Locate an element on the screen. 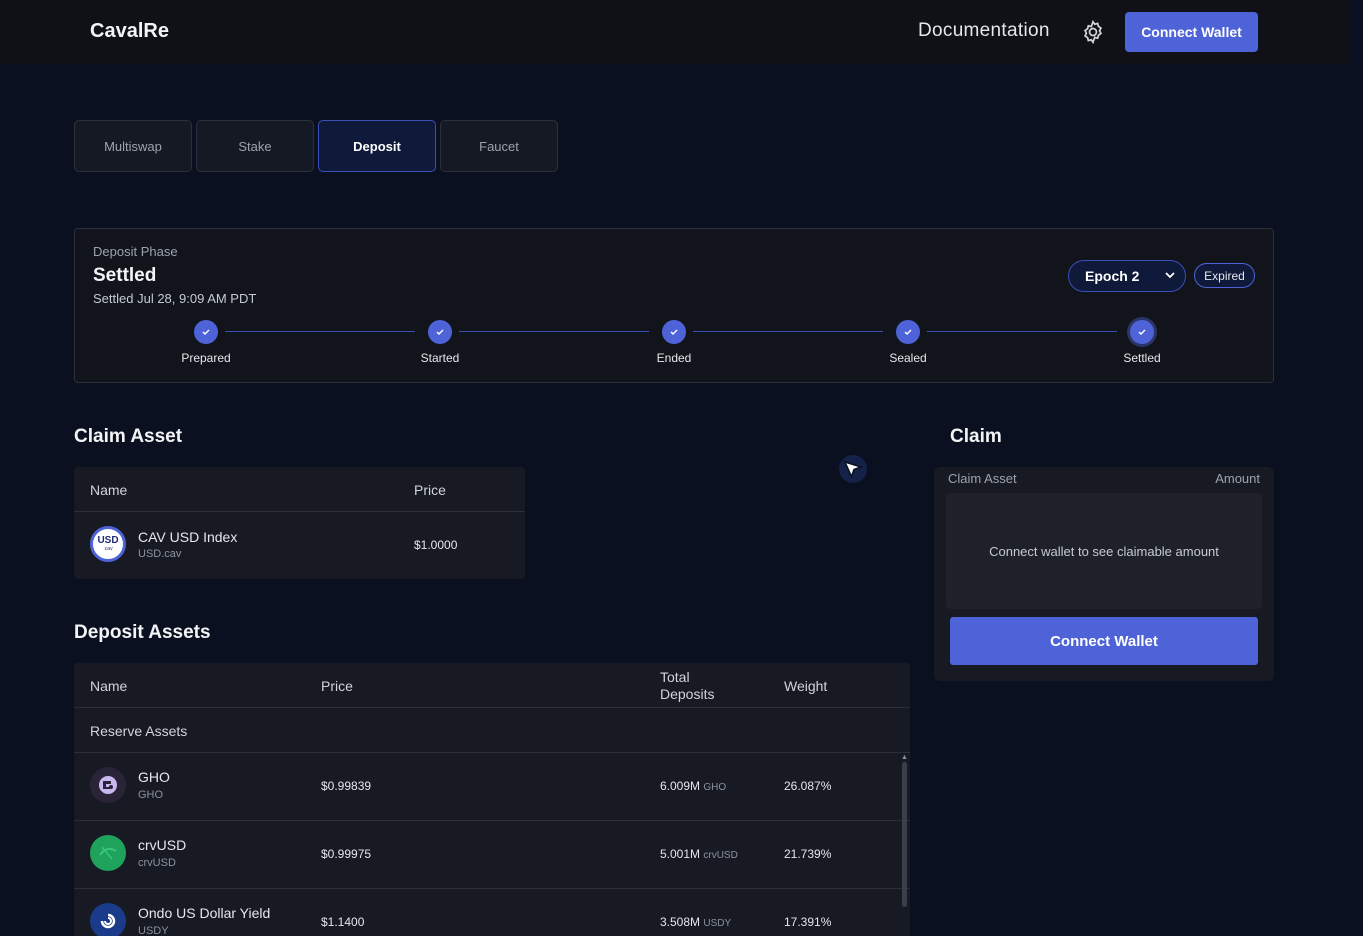  gho-icon is located at coordinates (108, 785).